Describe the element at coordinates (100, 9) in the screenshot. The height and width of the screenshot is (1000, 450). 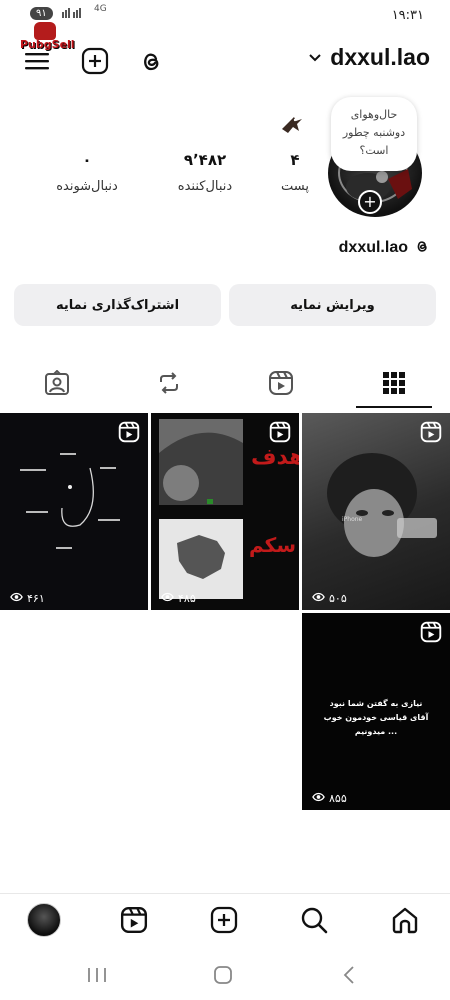
I see `network-type: 4G` at that location.